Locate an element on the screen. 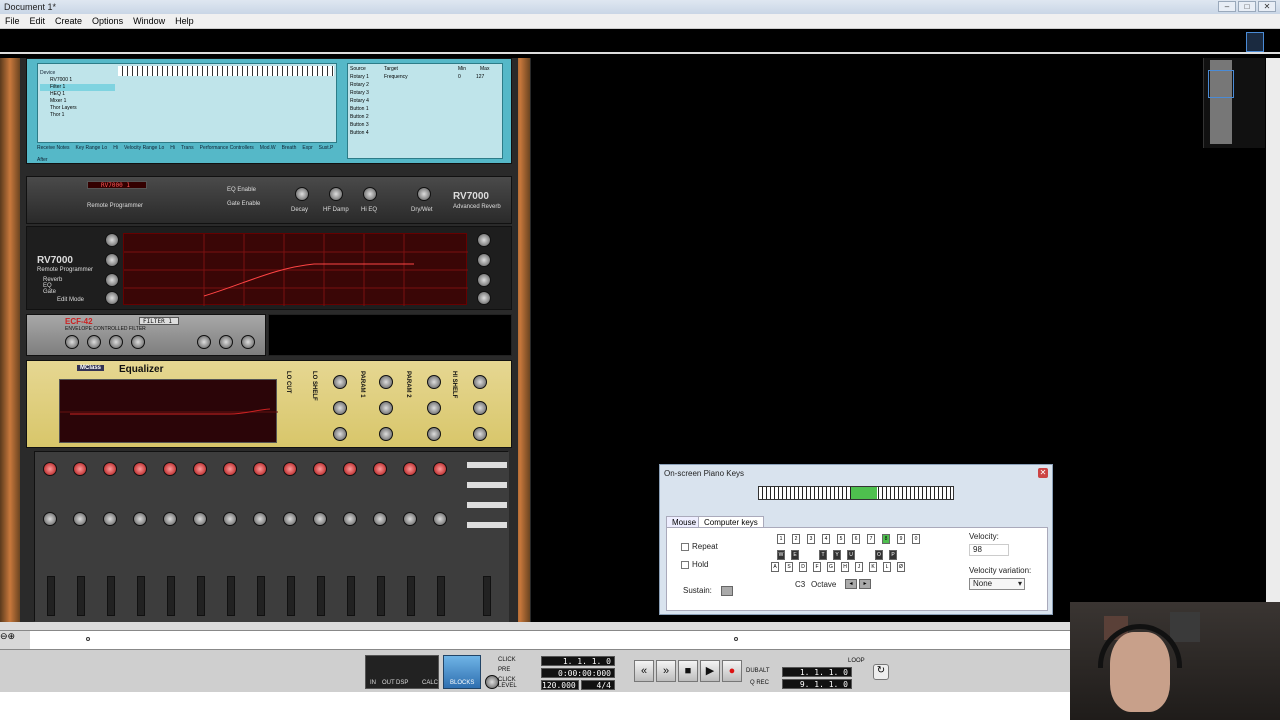  ch6-fader is located at coordinates (201, 596).